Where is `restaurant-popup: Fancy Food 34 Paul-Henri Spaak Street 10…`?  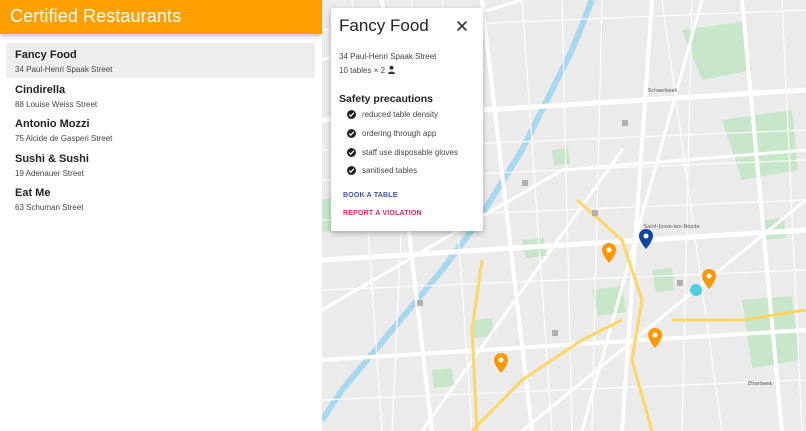
restaurant-popup: Fancy Food 34 Paul-Henri Spaak Street 10… is located at coordinates (407, 119).